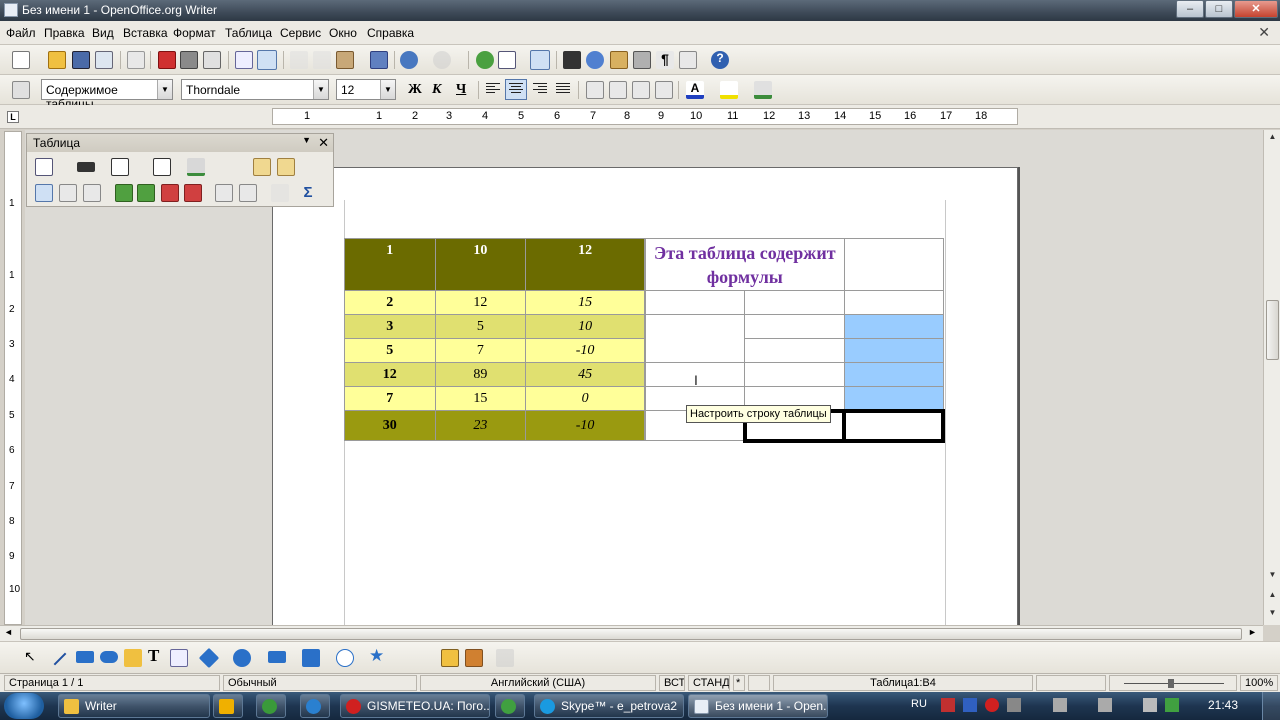 The height and width of the screenshot is (720, 1280). Describe the element at coordinates (193, 193) in the screenshot. I see `delete-column-icon` at that location.